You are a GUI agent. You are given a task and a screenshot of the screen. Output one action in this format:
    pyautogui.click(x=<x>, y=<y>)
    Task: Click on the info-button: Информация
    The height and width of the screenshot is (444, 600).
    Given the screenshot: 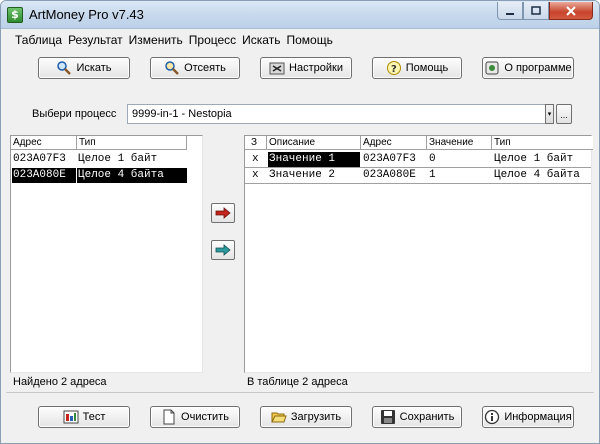 What is the action you would take?
    pyautogui.click(x=528, y=417)
    